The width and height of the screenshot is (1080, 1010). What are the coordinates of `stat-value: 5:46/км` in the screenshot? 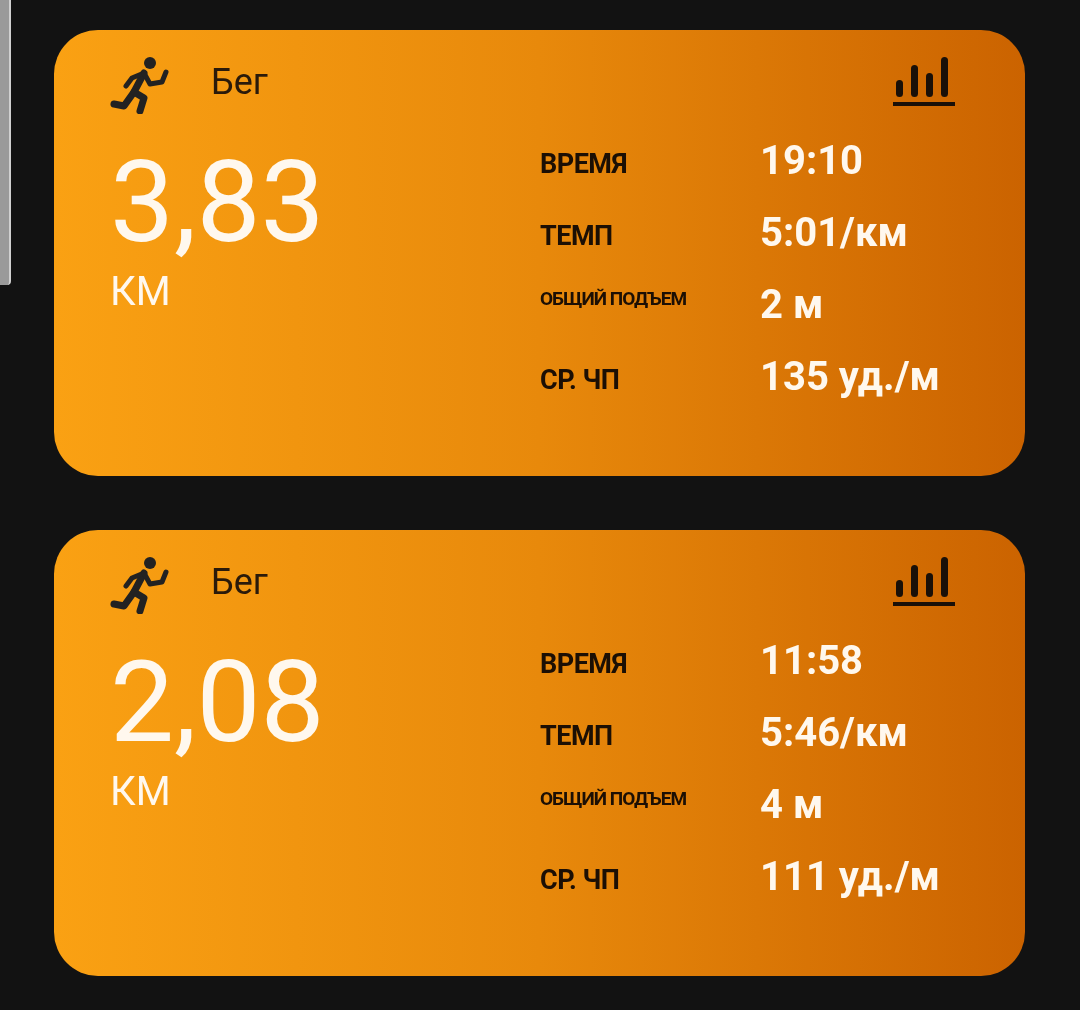 It's located at (834, 732).